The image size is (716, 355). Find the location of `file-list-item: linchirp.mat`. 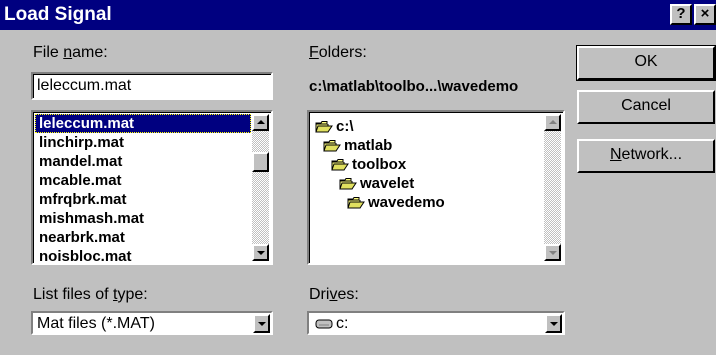

file-list-item: linchirp.mat is located at coordinates (143, 142).